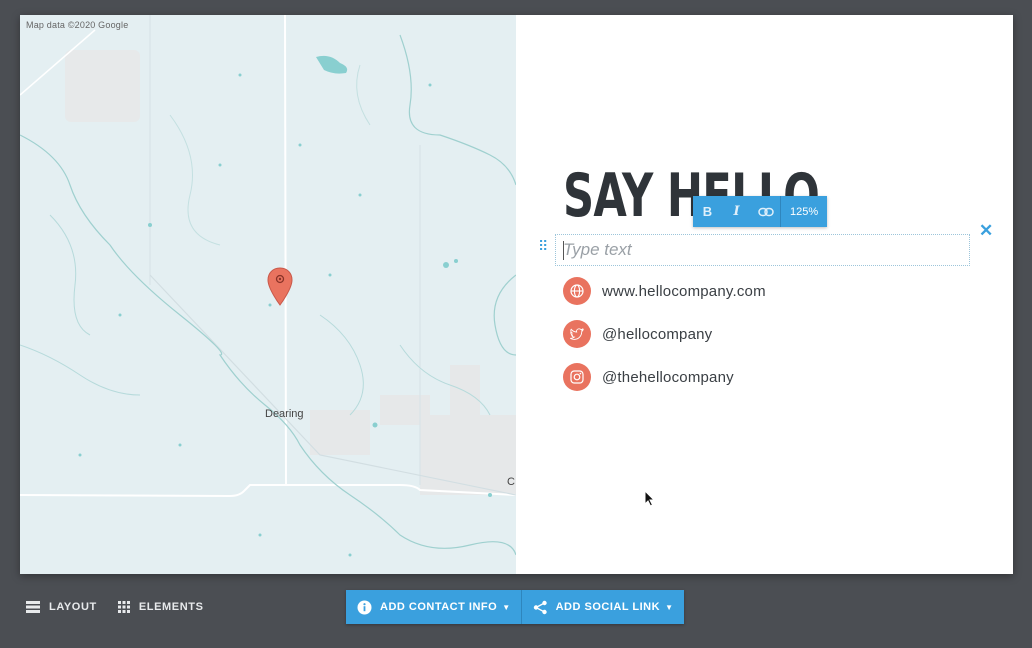 The width and height of the screenshot is (1032, 648). What do you see at coordinates (171, 607) in the screenshot?
I see `elements-label: ELEMENTS` at bounding box center [171, 607].